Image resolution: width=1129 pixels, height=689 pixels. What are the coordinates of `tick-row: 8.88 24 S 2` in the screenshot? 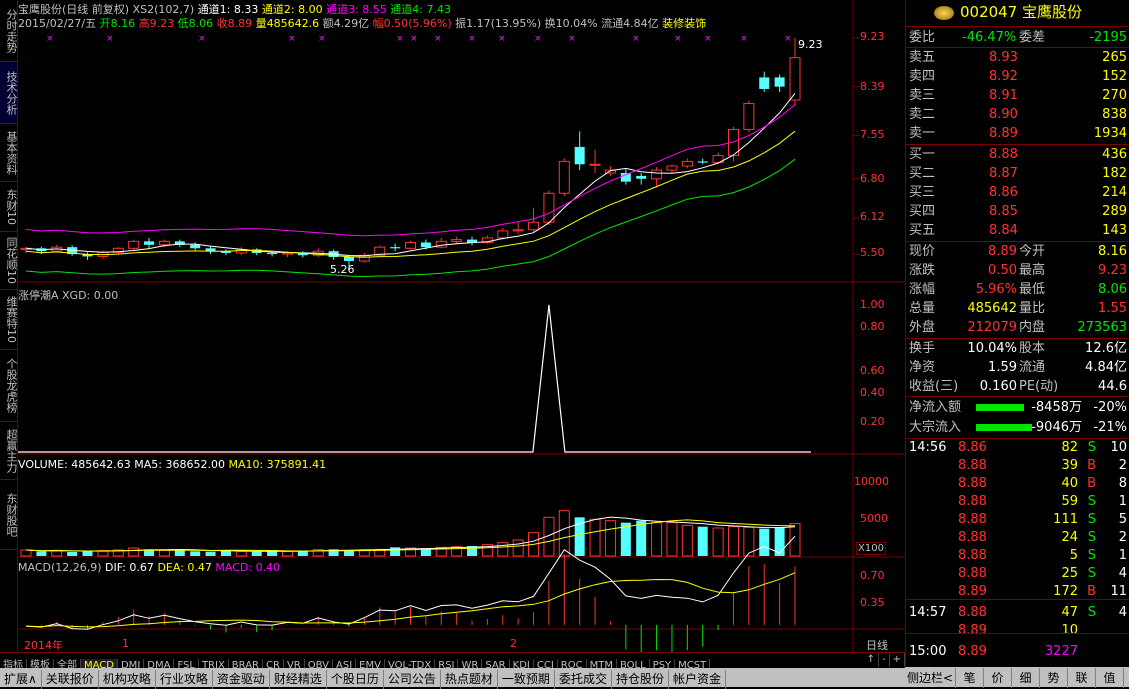 It's located at (1017, 537).